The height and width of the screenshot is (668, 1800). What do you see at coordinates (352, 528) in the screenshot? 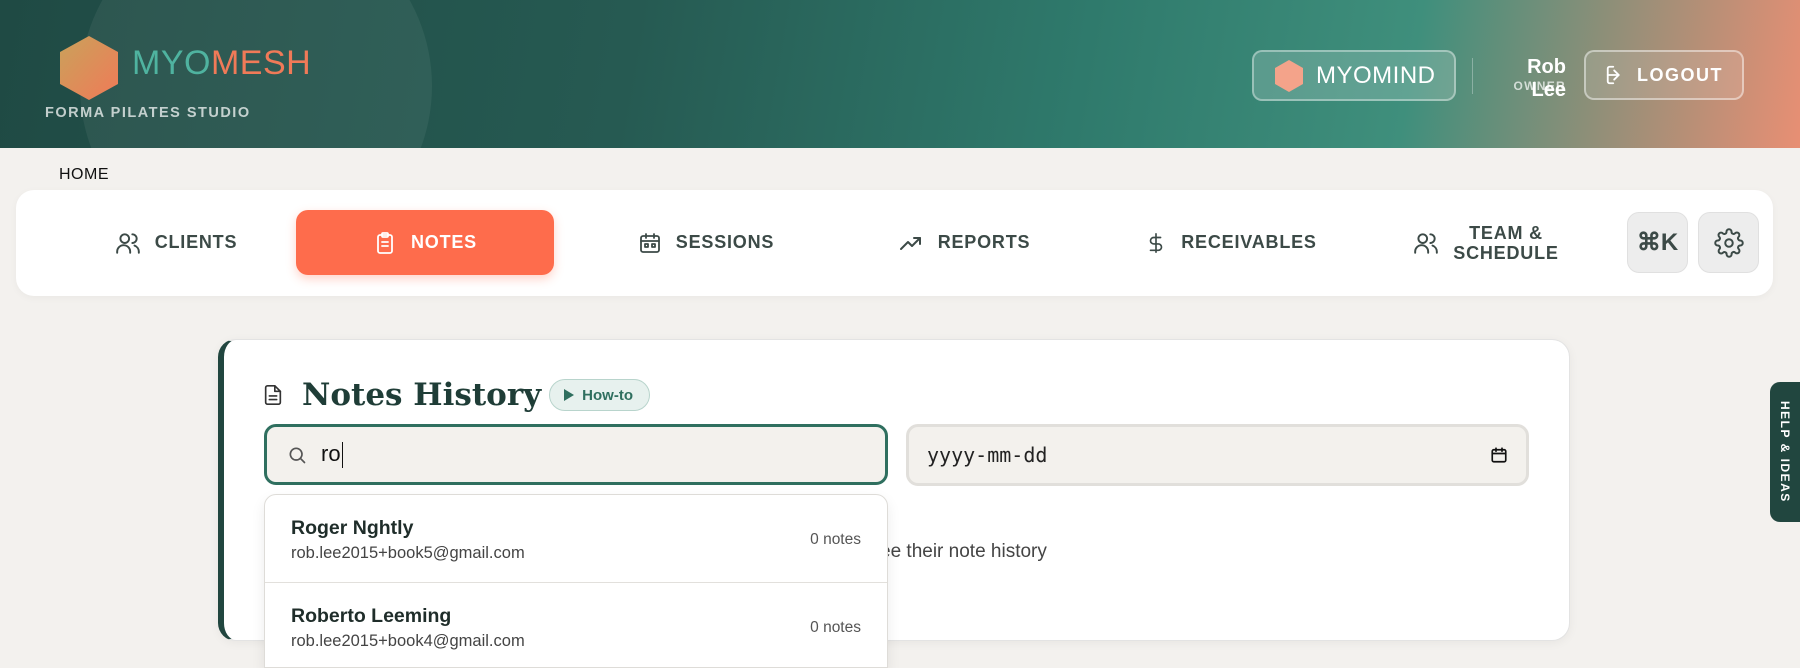
I see `client-name: Roger Nghtly` at bounding box center [352, 528].